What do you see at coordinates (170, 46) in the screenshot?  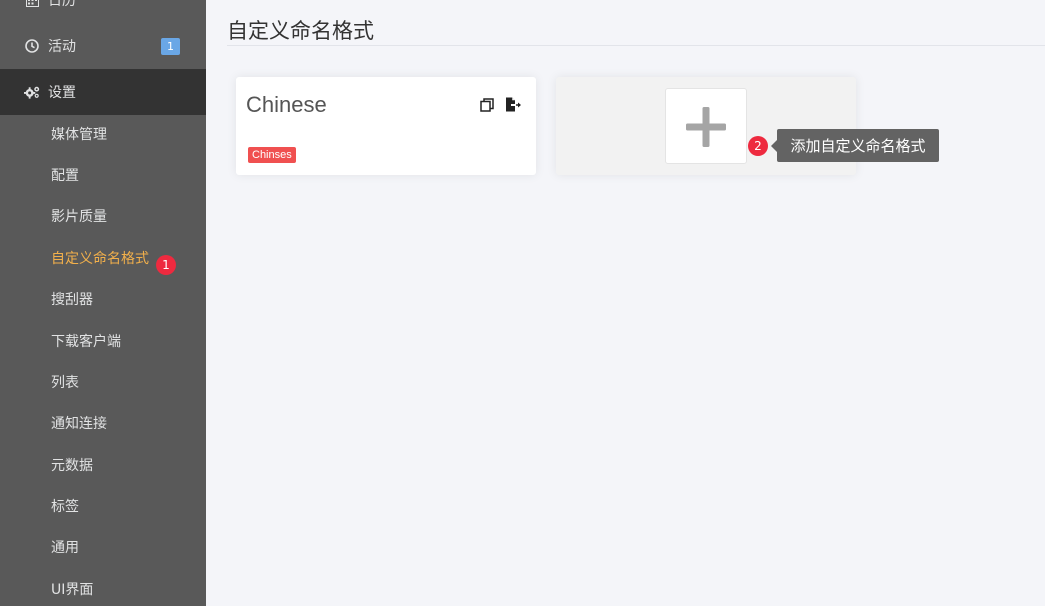 I see `activity-count-badge: 1` at bounding box center [170, 46].